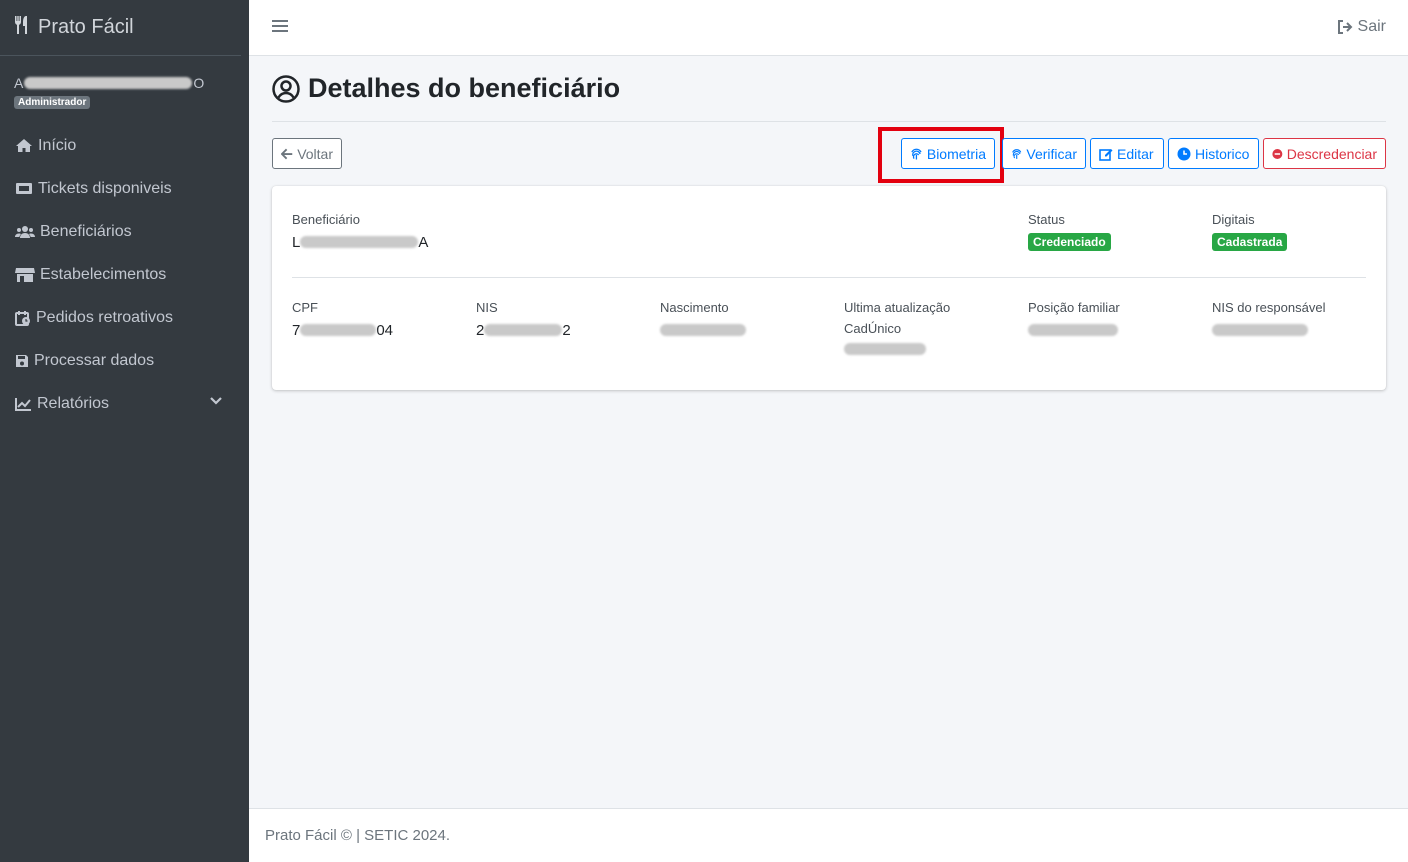 The width and height of the screenshot is (1408, 862). I want to click on nascimento-field: Nascimento, so click(703, 319).